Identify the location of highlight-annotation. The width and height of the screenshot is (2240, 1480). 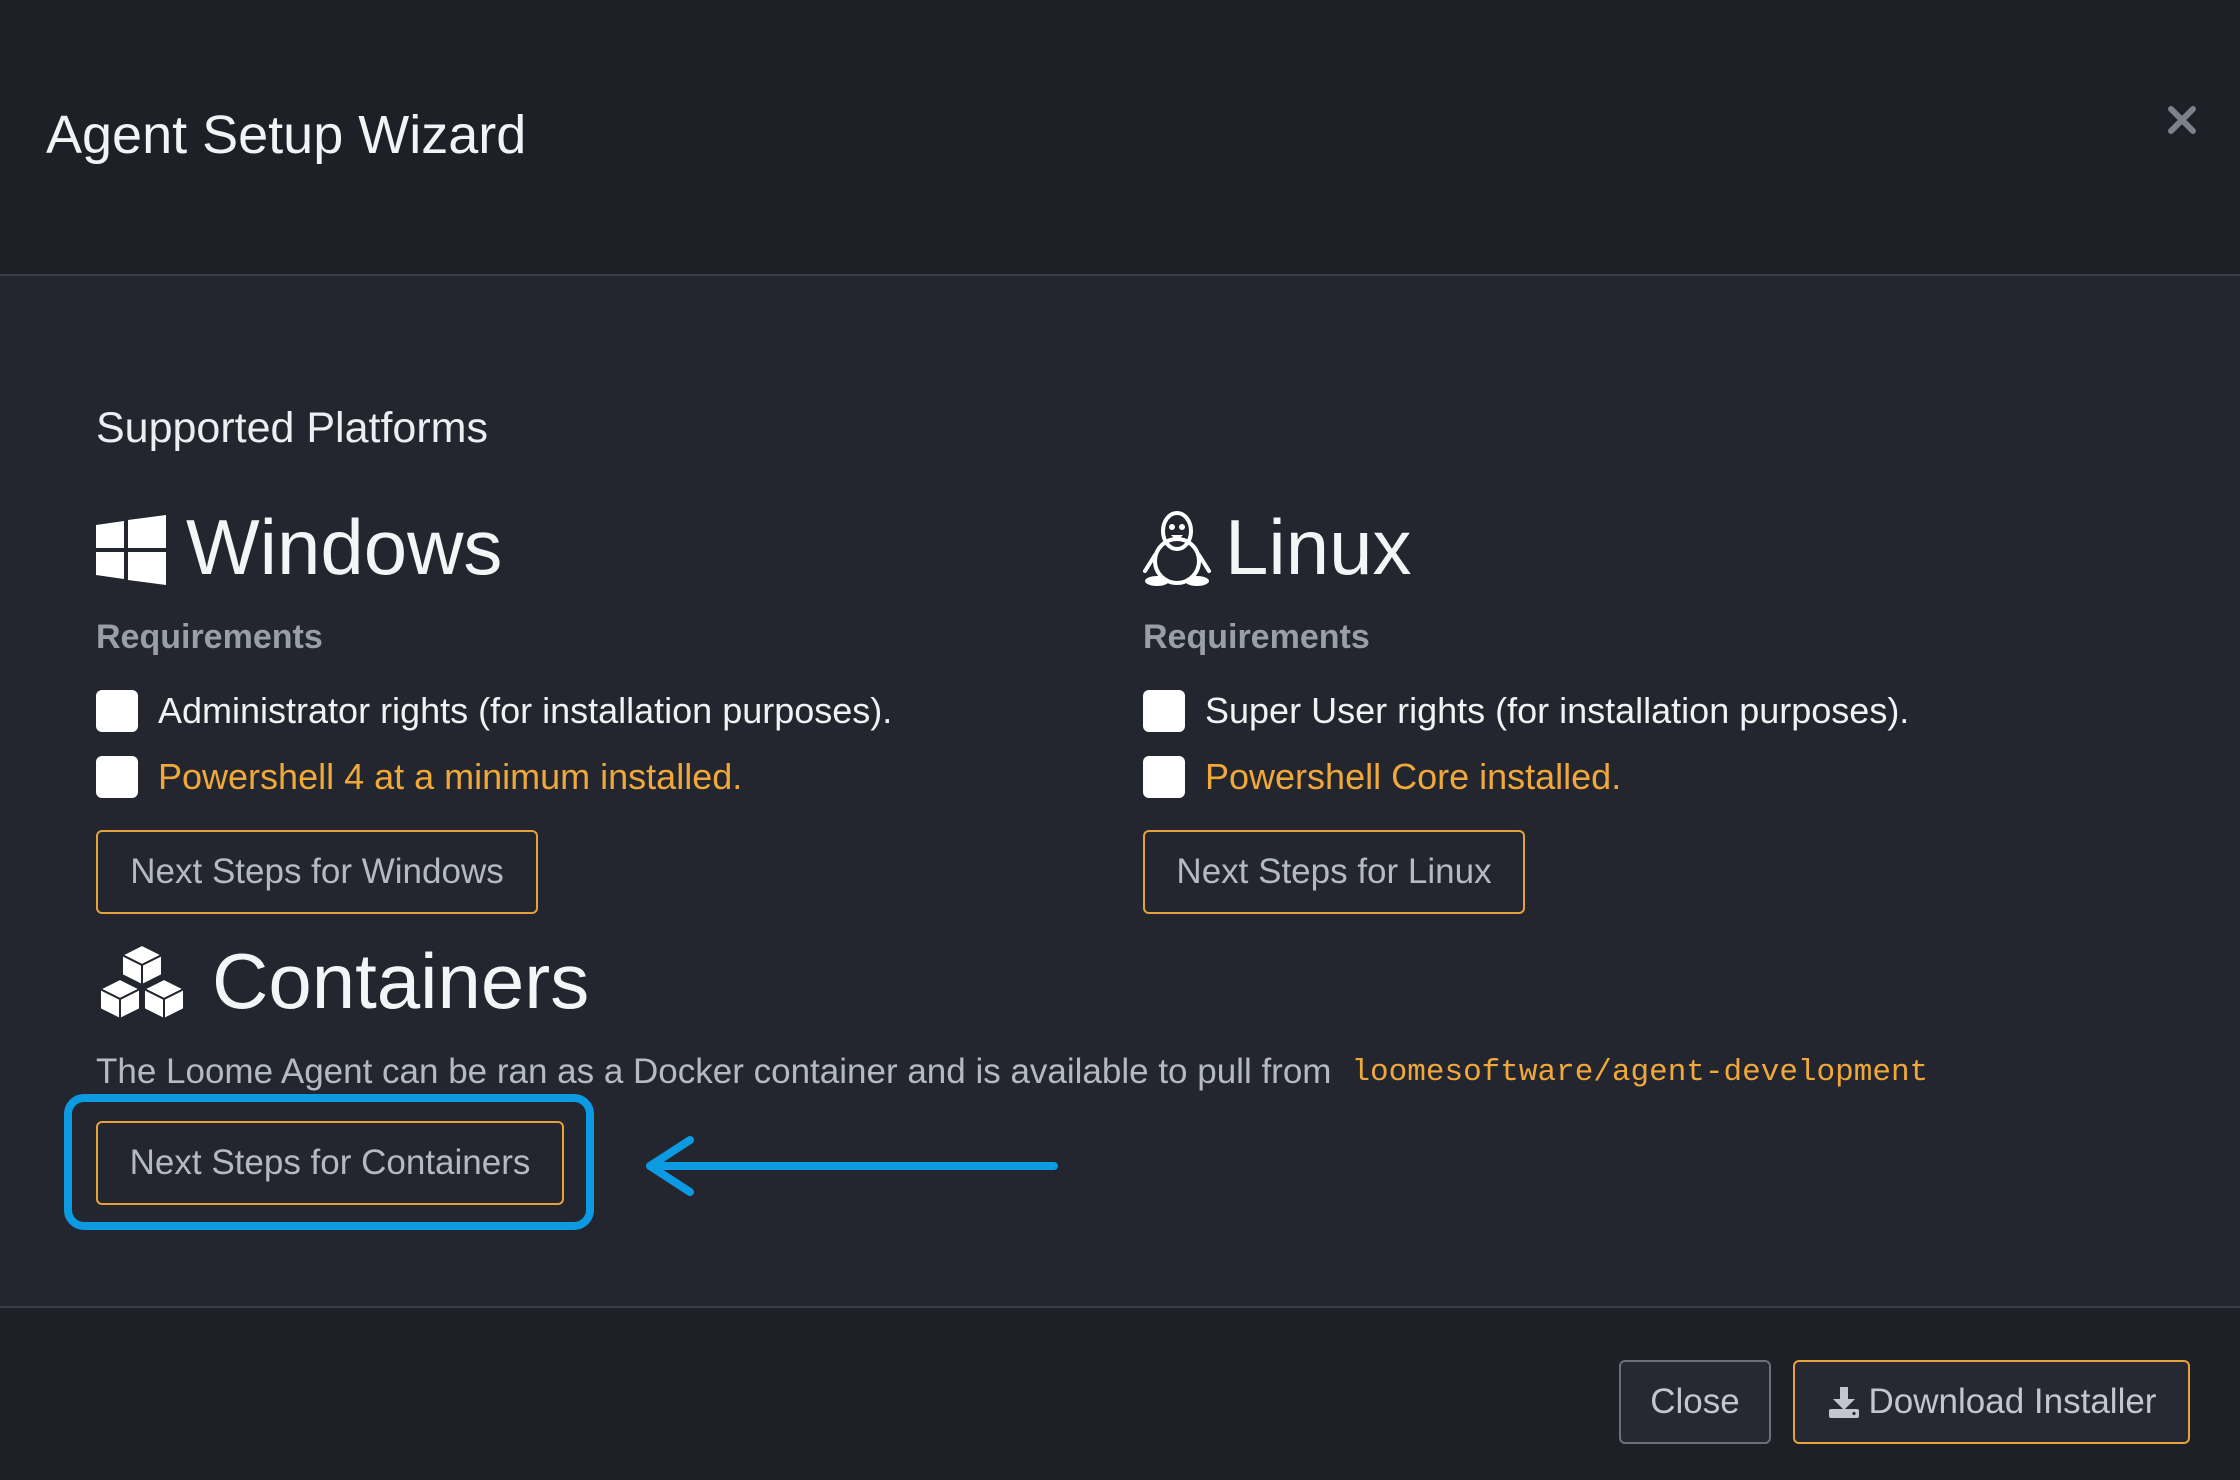
(329, 1162).